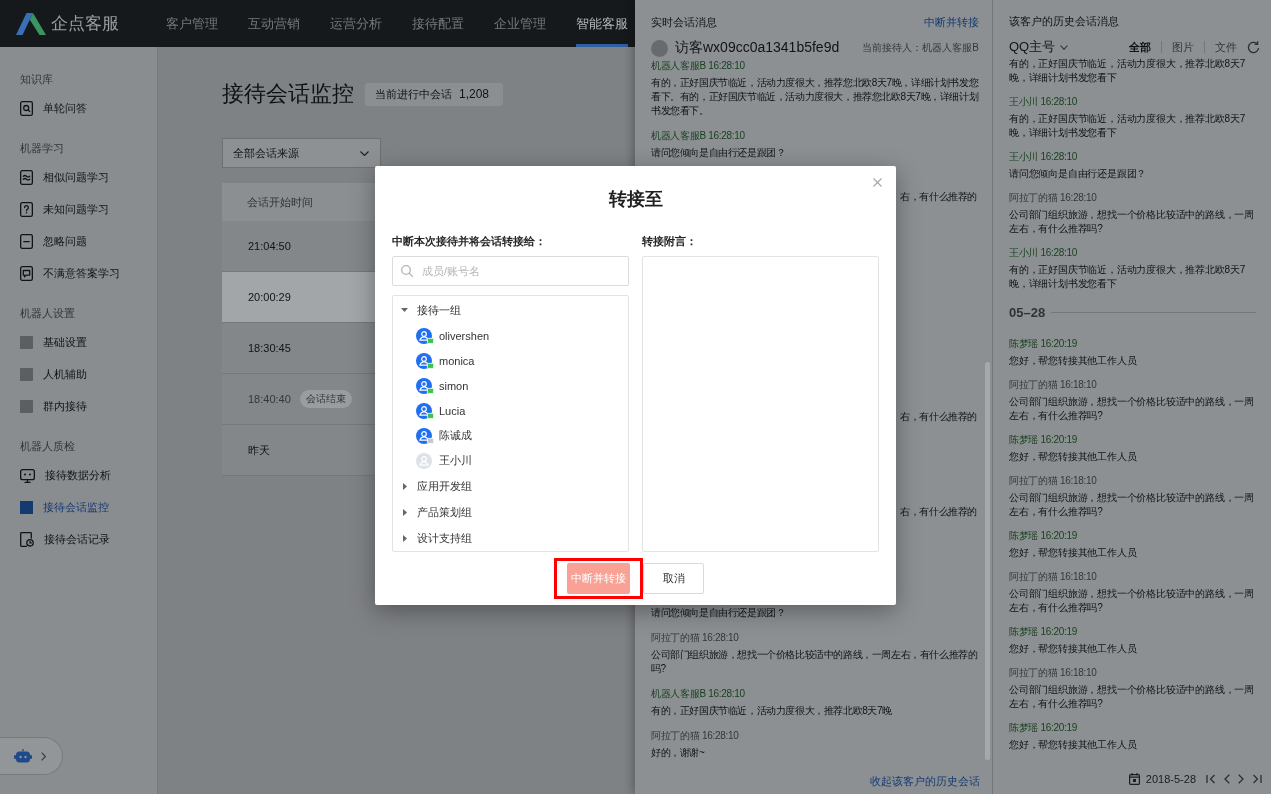  I want to click on tree-group: 产品策划组, so click(510, 512).